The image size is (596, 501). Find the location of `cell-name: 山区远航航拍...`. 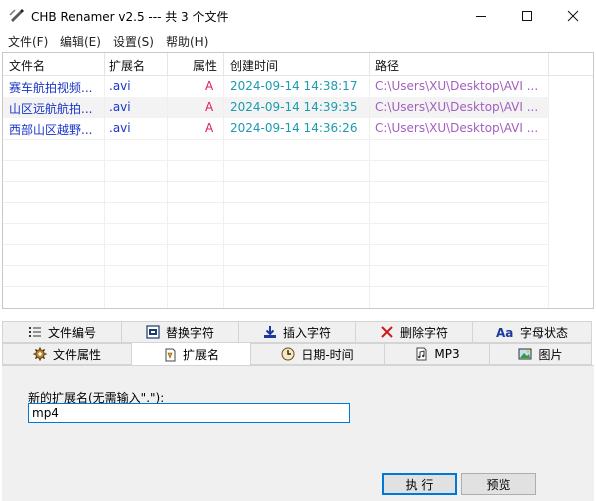

cell-name: 山区远航航拍... is located at coordinates (51, 109).